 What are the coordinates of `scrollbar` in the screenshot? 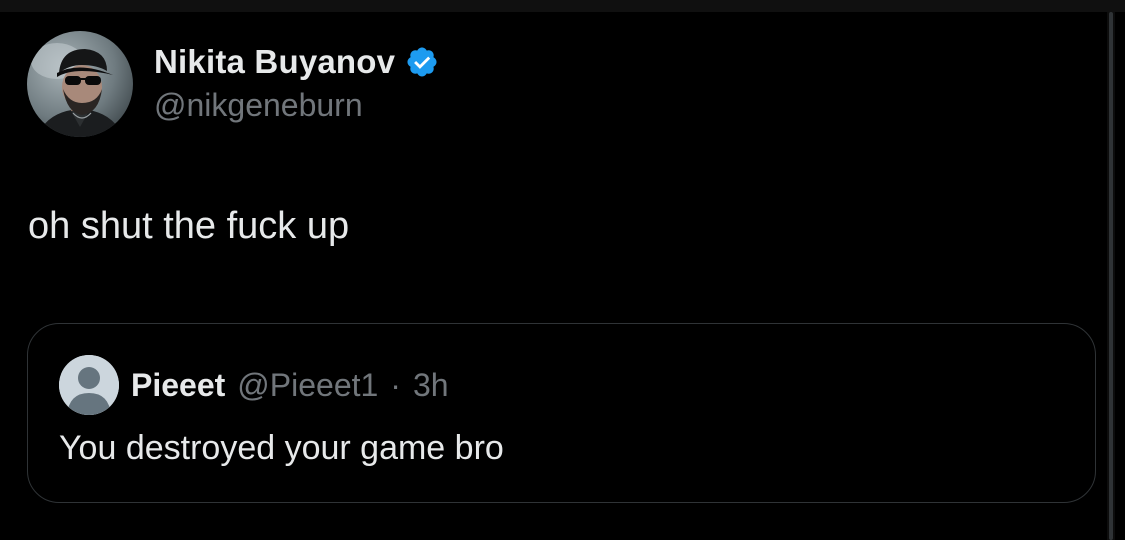 It's located at (1111, 276).